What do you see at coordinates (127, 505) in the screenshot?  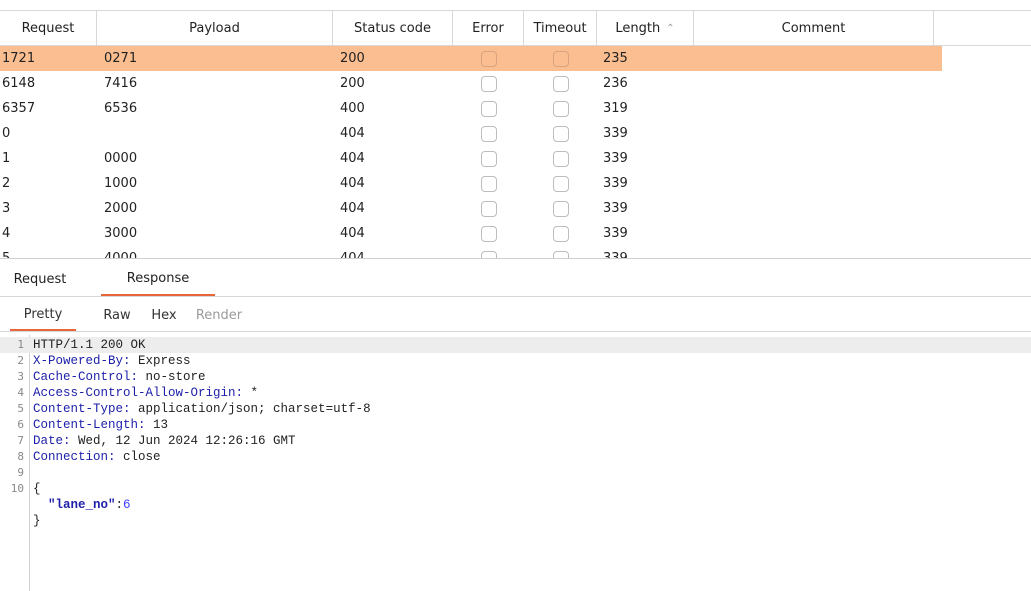 I see `json-value: 6` at bounding box center [127, 505].